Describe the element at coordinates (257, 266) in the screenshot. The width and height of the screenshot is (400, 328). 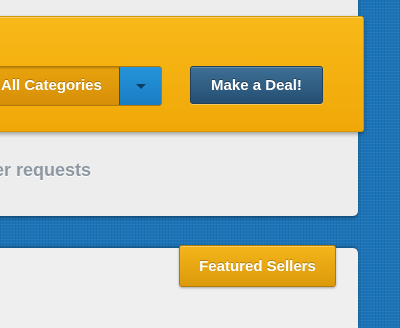
I see `featured-sellers-button: Featured Sellers` at that location.